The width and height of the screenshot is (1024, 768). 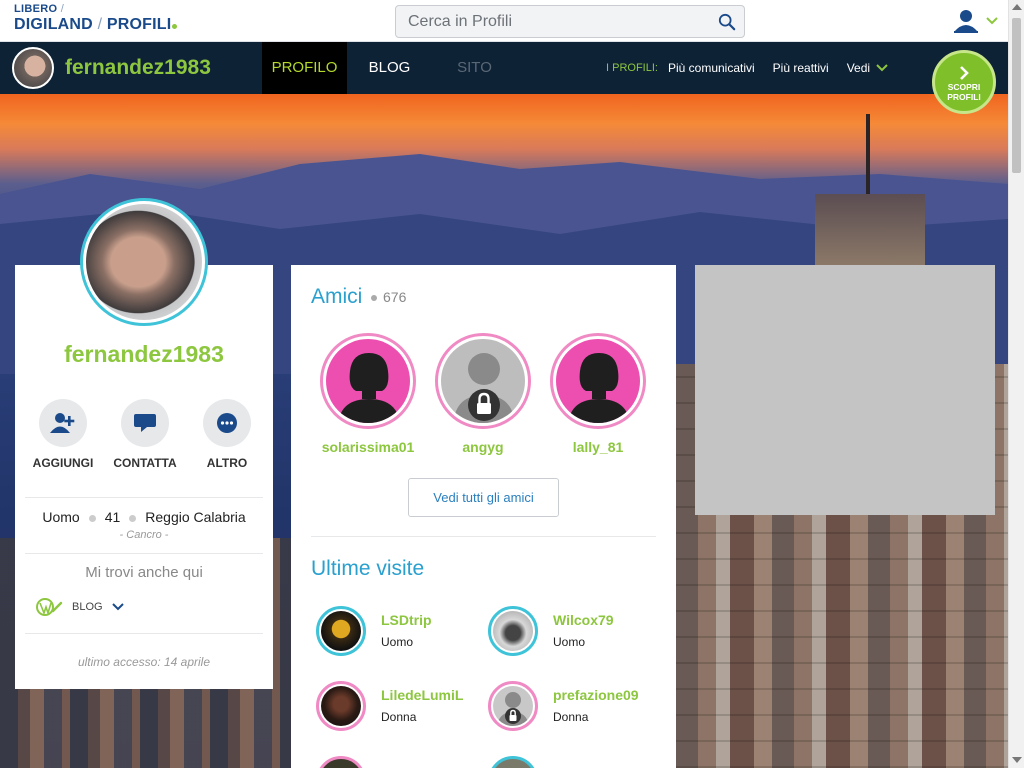 I want to click on more-dots-icon, so click(x=227, y=423).